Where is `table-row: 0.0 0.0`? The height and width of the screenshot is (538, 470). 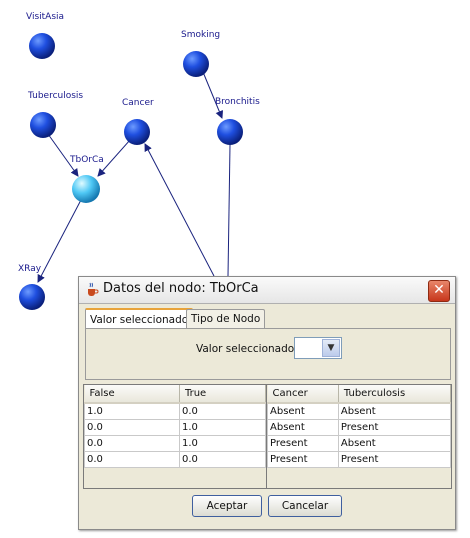
table-row: 0.0 0.0 is located at coordinates (175, 459).